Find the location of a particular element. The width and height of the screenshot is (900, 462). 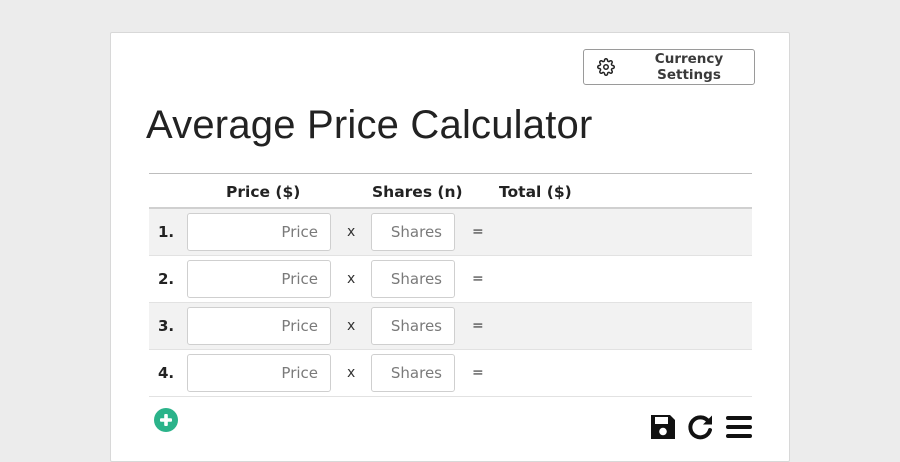

table-row: 3. x = is located at coordinates (450, 326).